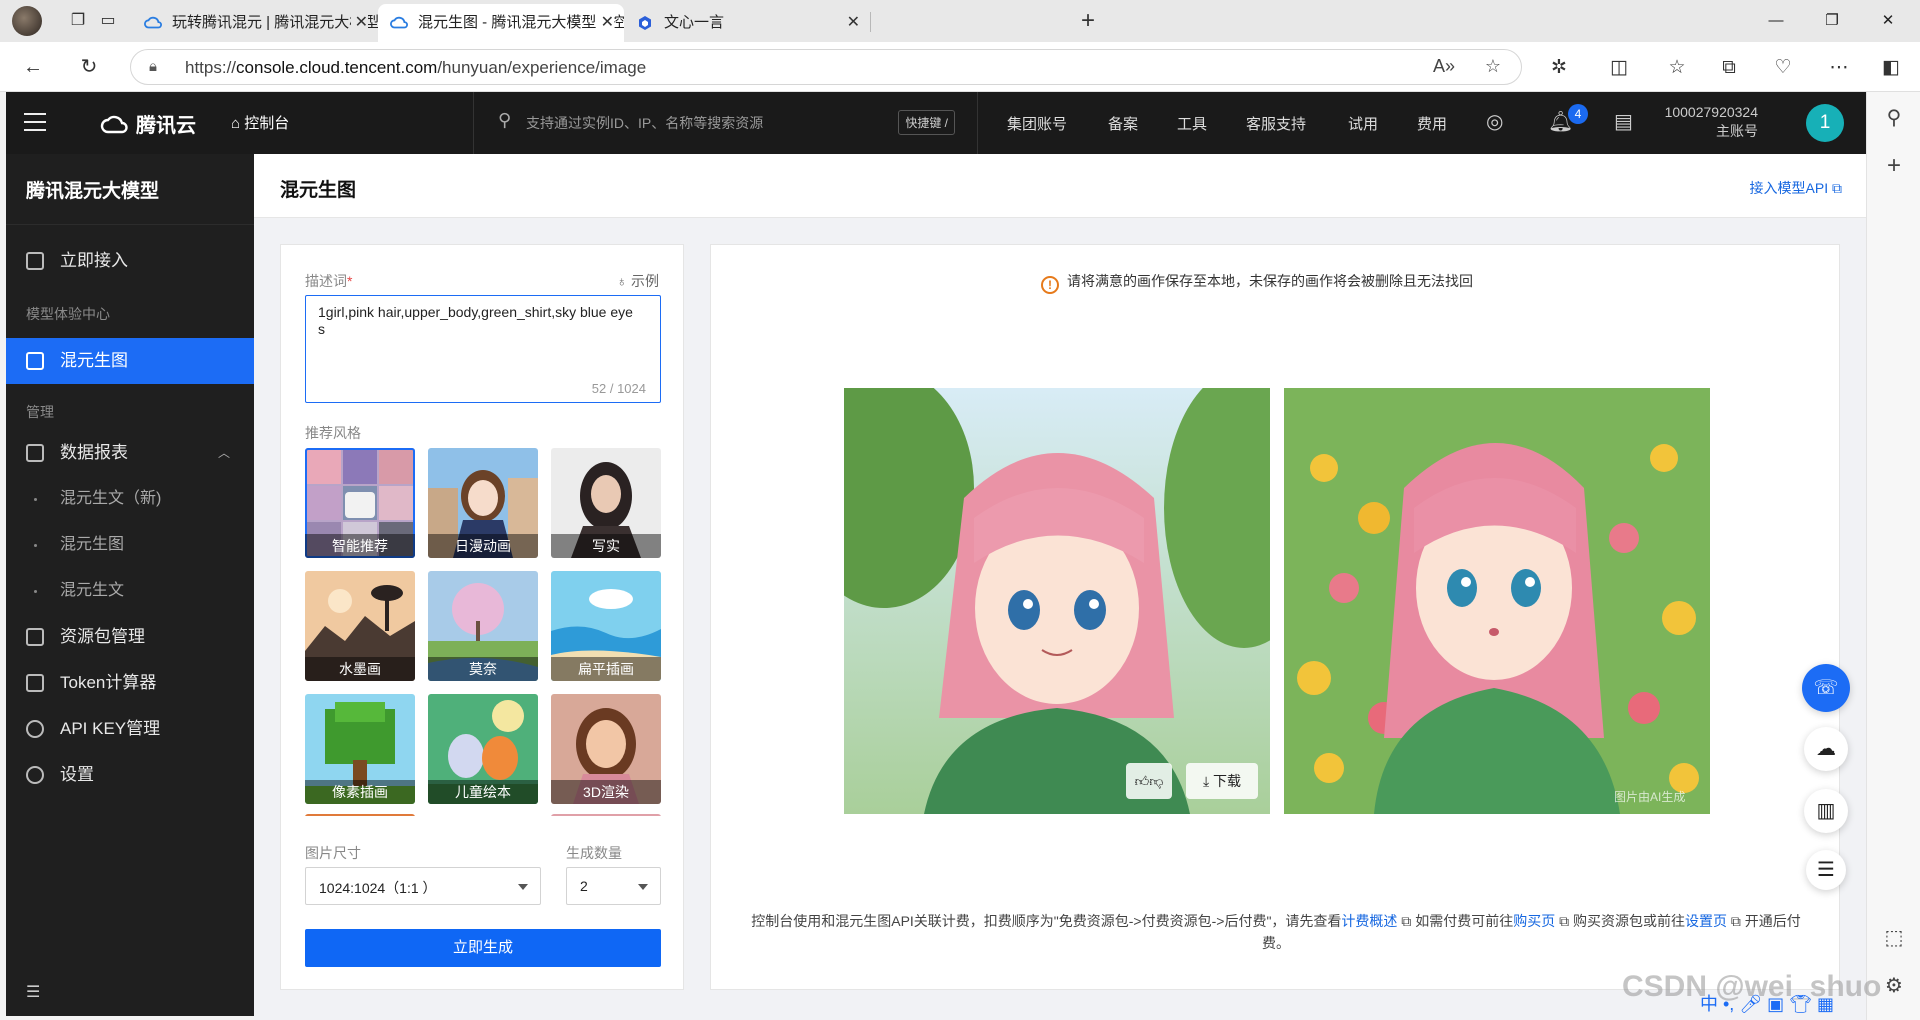 This screenshot has width=1920, height=1020. Describe the element at coordinates (1894, 118) in the screenshot. I see `search-icon: ⚲` at that location.